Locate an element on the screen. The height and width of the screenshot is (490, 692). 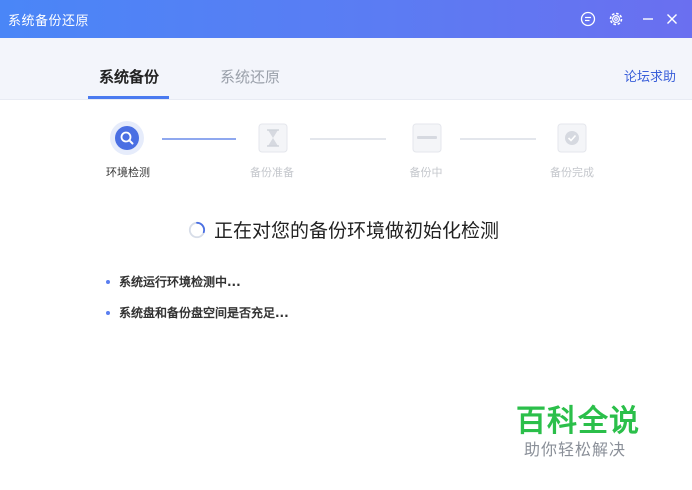
gear-icon is located at coordinates (616, 19).